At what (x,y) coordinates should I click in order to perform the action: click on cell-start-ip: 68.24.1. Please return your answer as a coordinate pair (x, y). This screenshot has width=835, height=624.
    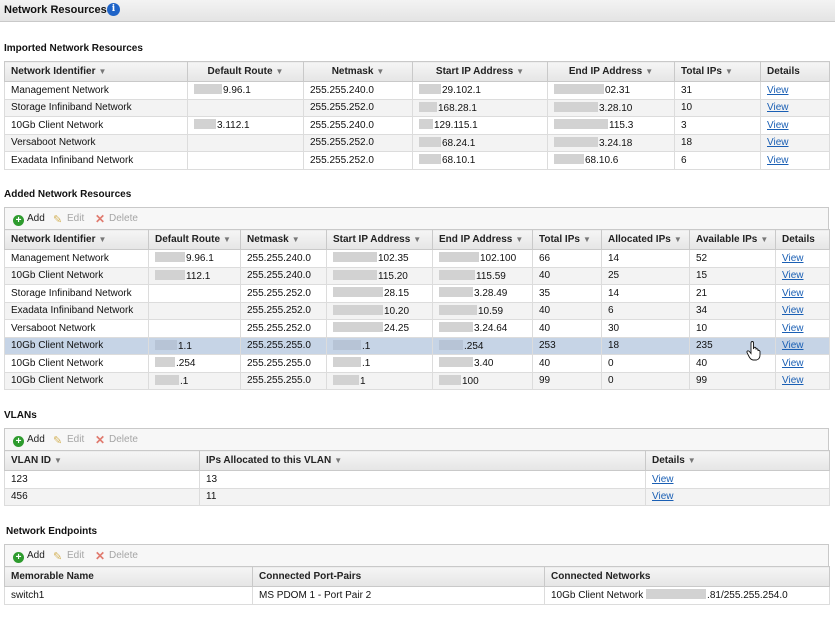
    Looking at the image, I should click on (480, 142).